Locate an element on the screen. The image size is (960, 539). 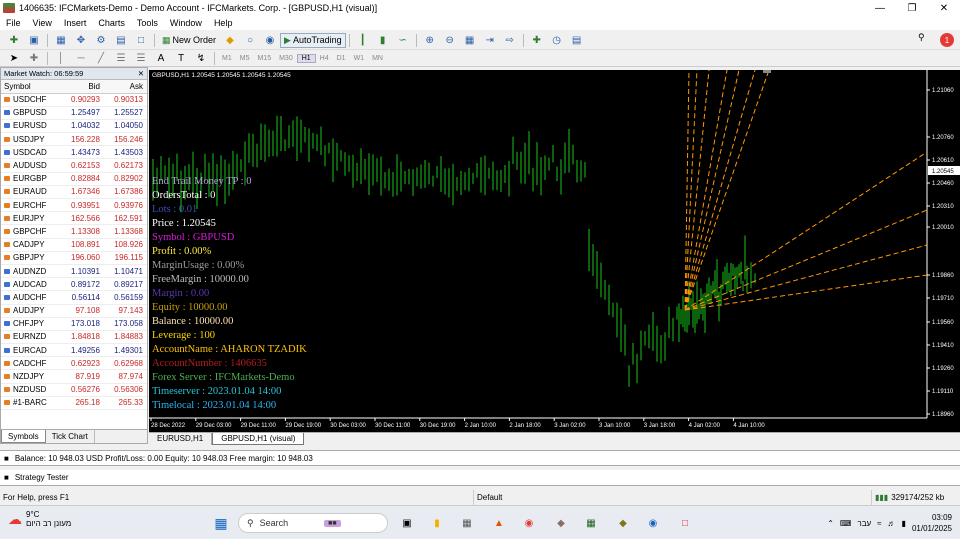
timeframe-w1: W1 is located at coordinates (359, 58).